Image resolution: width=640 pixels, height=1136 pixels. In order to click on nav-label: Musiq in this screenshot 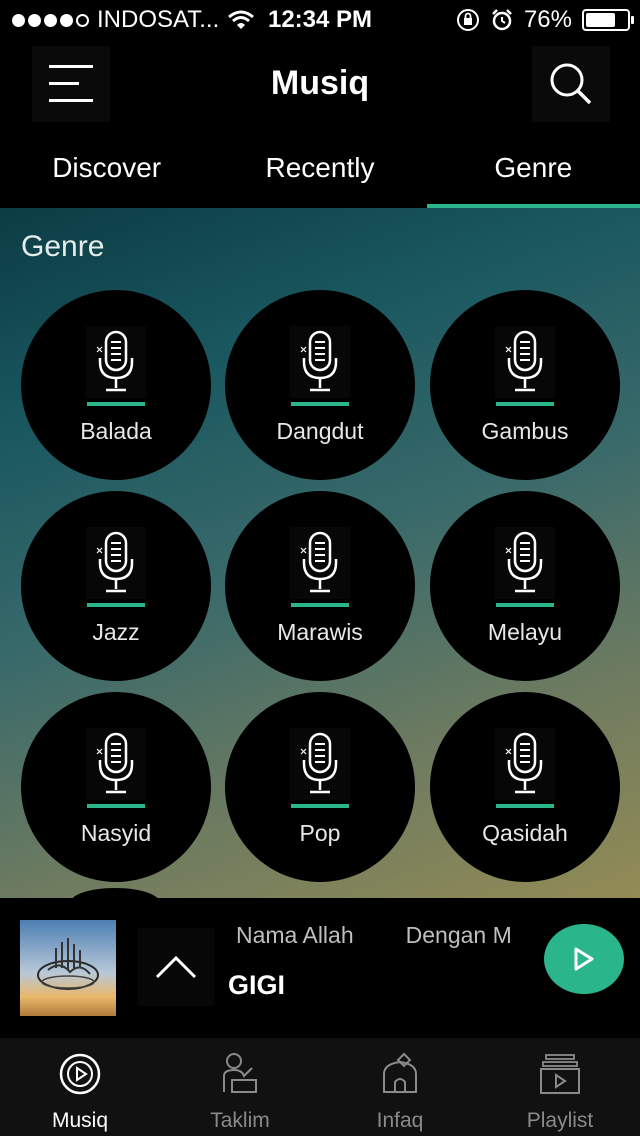, I will do `click(80, 1120)`.